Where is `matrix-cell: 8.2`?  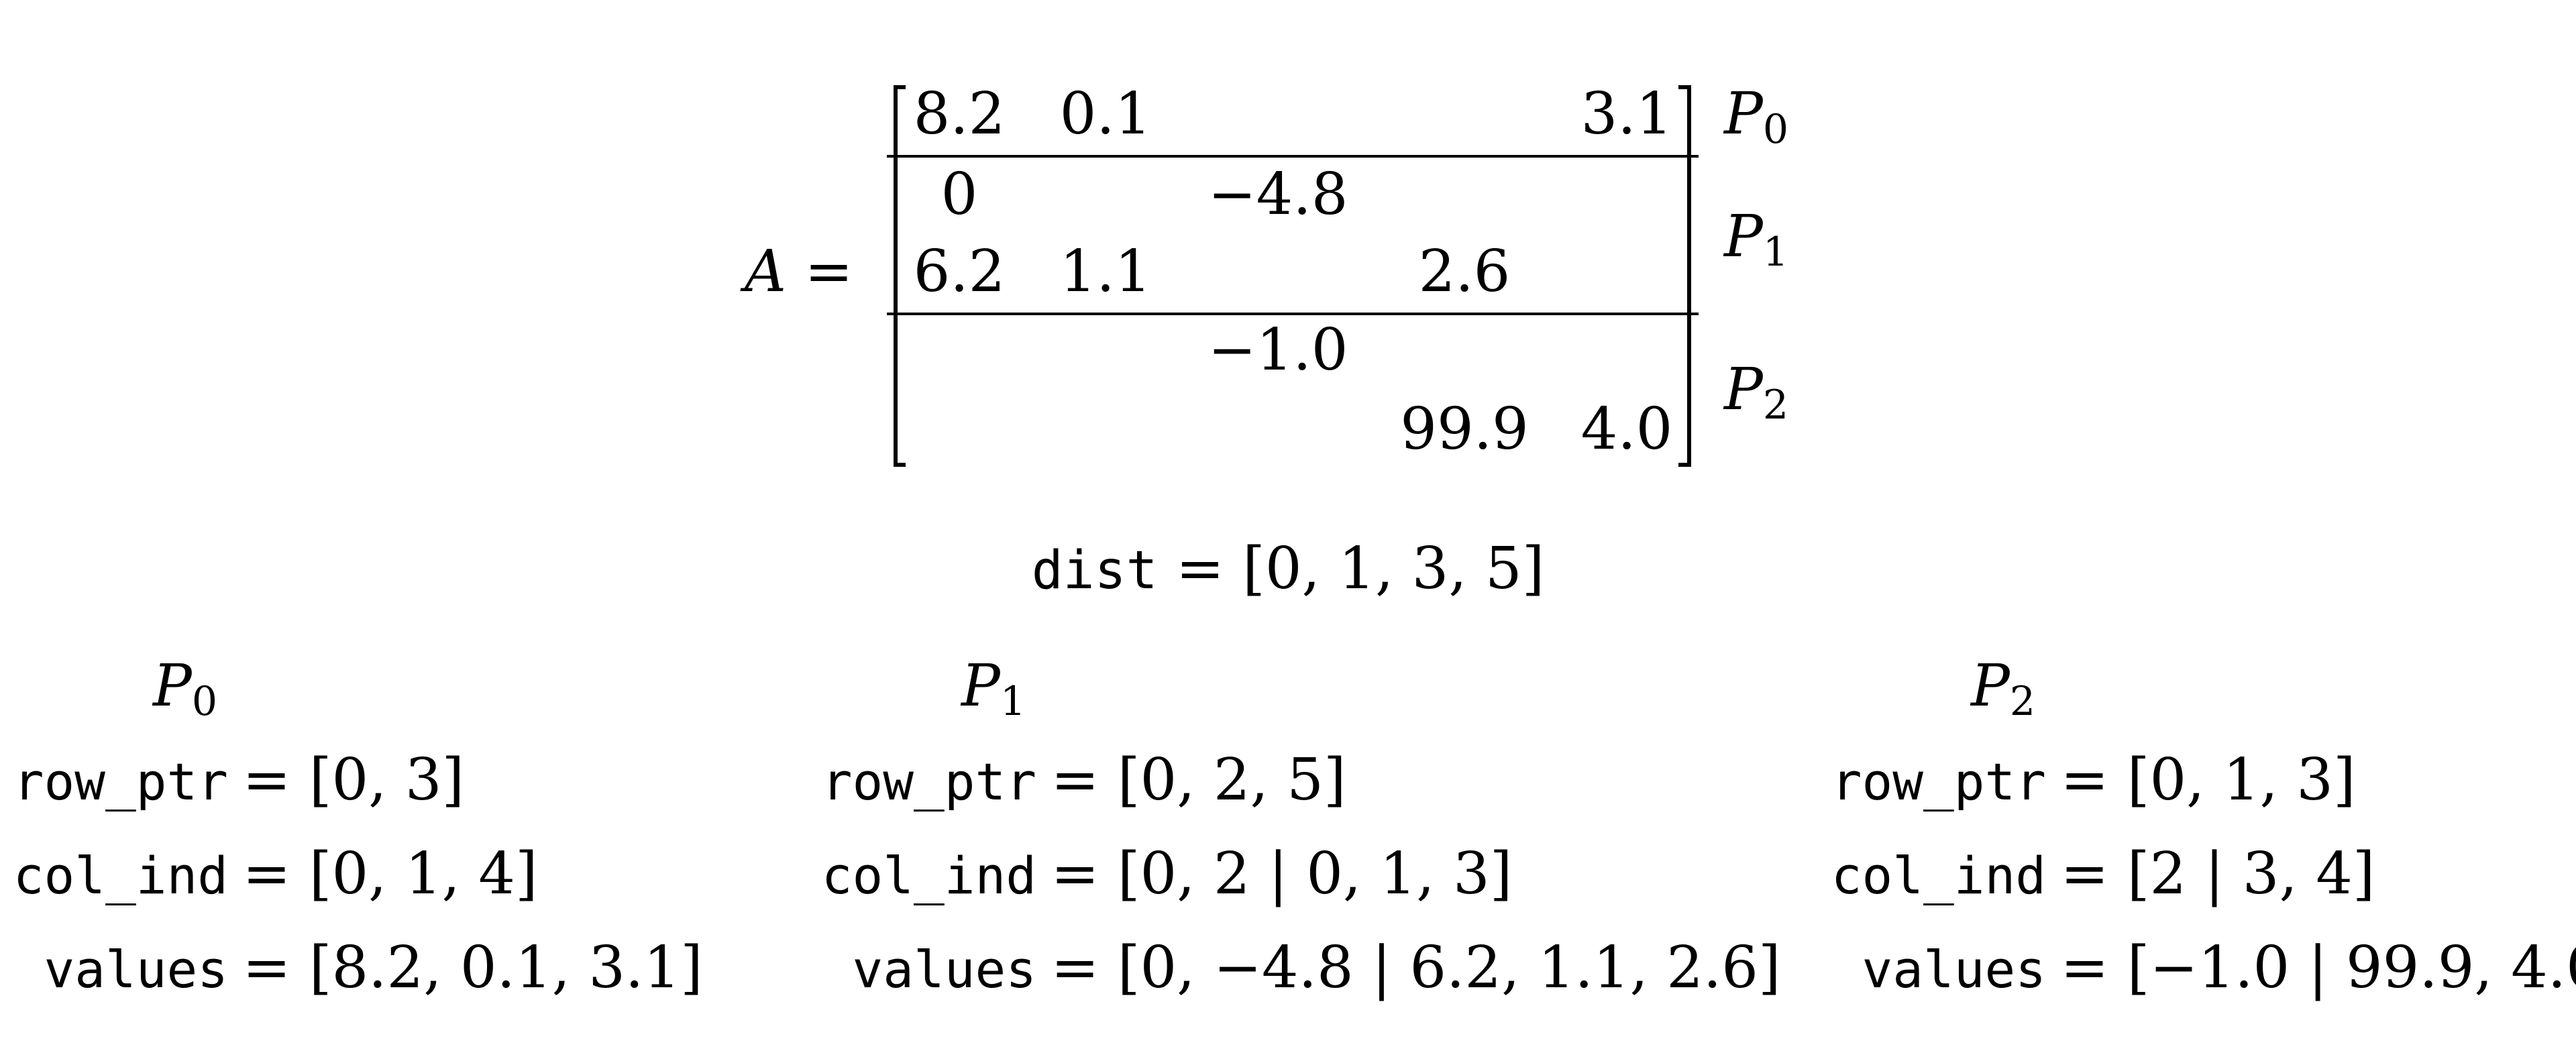 matrix-cell: 8.2 is located at coordinates (959, 114).